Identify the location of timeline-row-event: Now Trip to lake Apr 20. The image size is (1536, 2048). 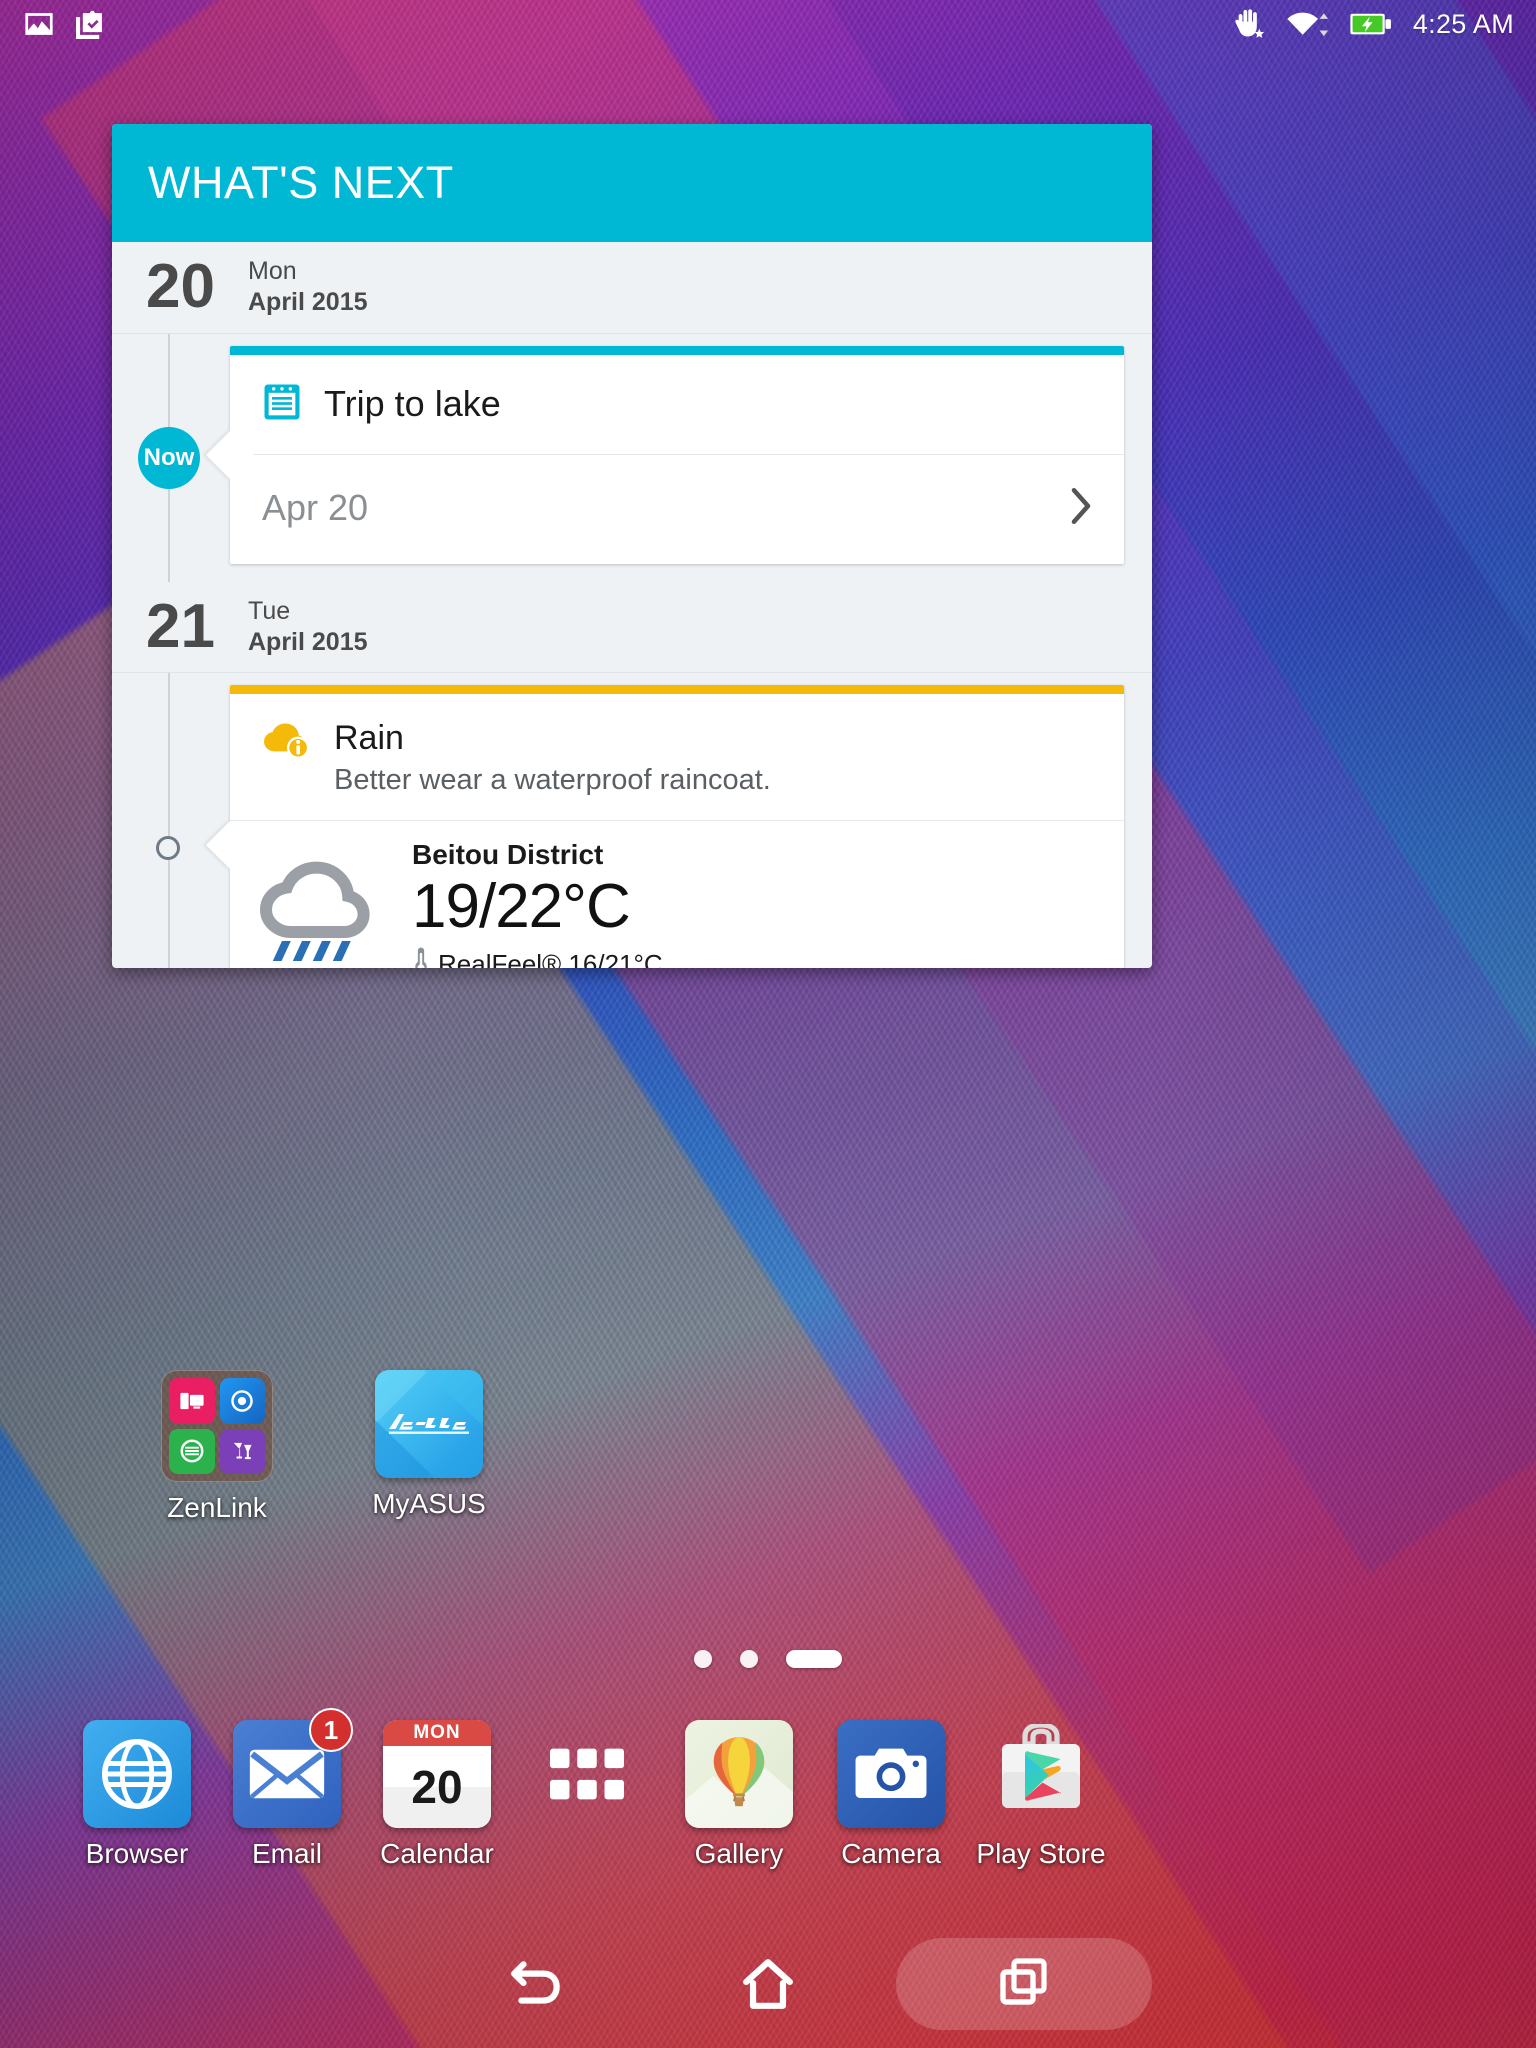
(632, 457).